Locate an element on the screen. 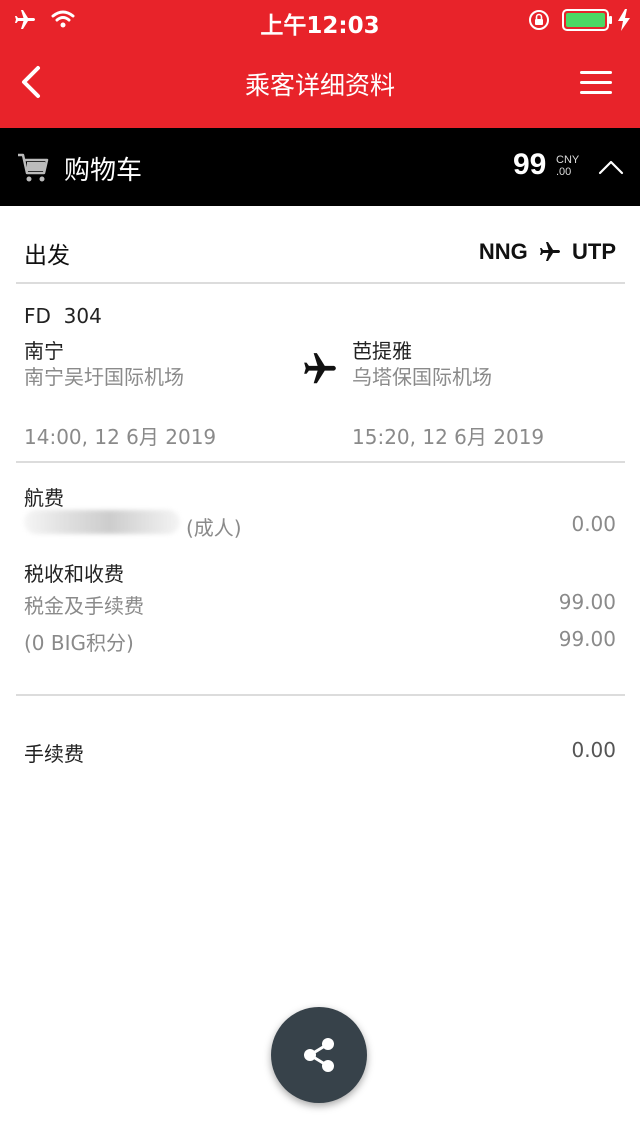 This screenshot has height=1136, width=640. share-button is located at coordinates (319, 1055).